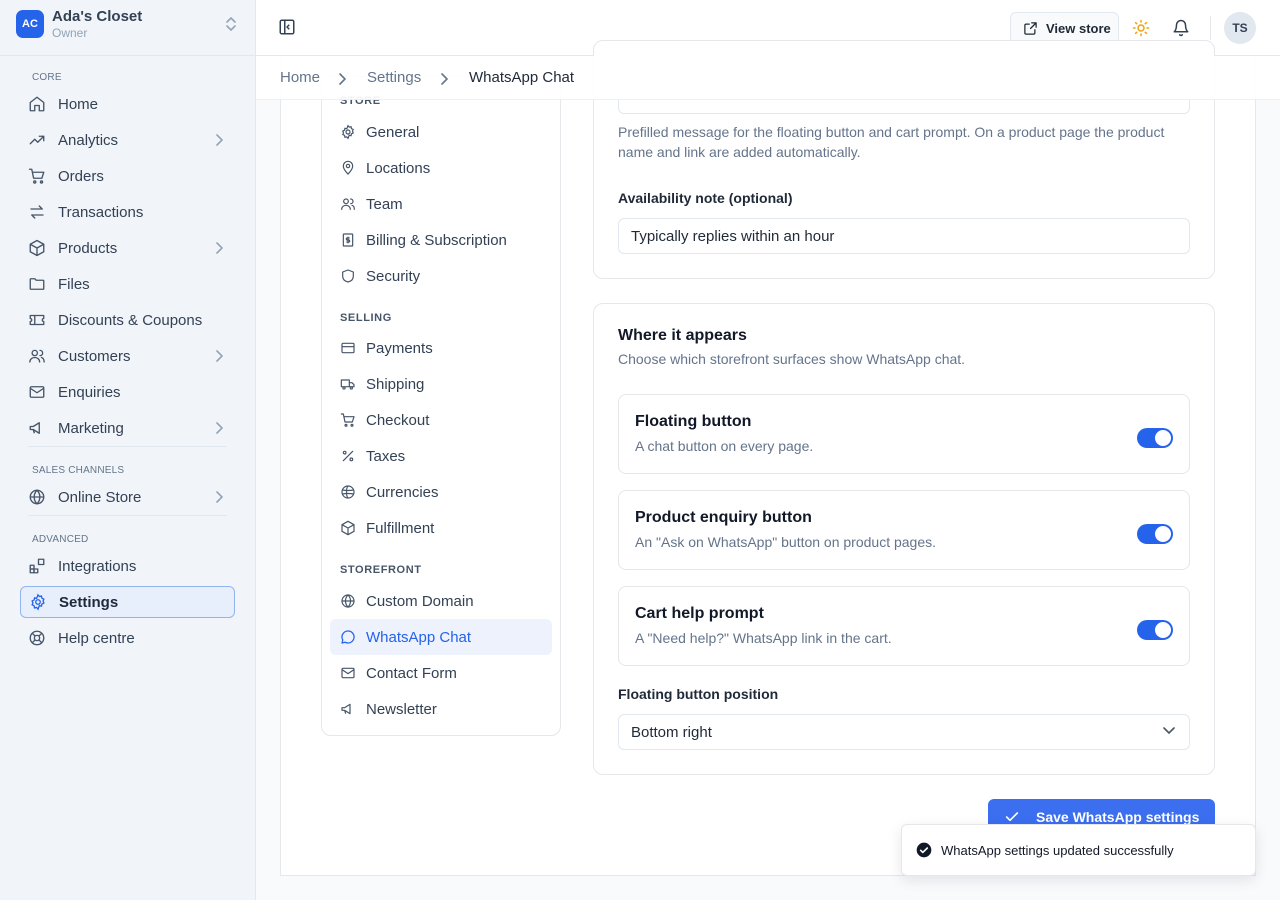 The width and height of the screenshot is (1280, 900). I want to click on package-icon, so click(348, 528).